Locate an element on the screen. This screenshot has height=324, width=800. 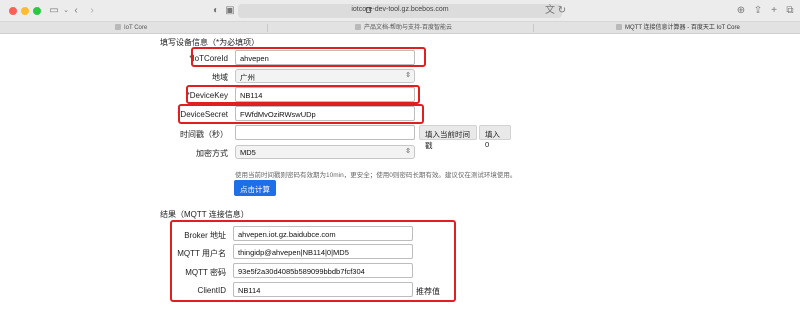
region-label: 地域 is located at coordinates (220, 77).